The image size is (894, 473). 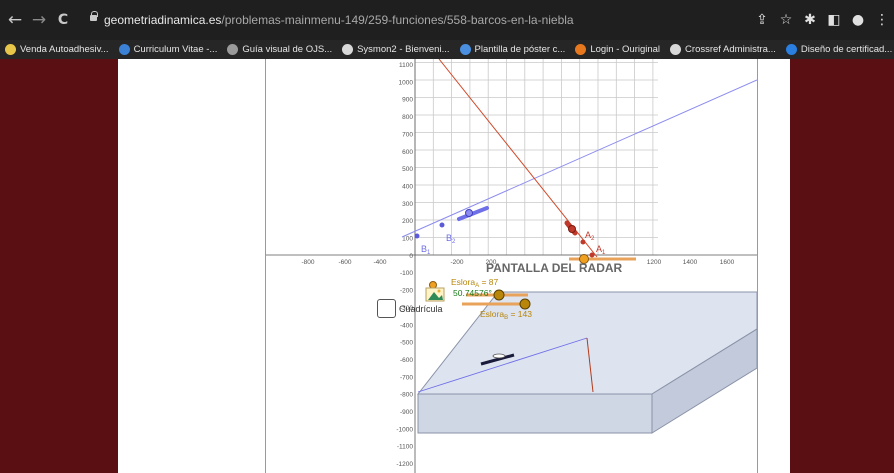 I want to click on y-tick-label: -1000, so click(x=404, y=429).